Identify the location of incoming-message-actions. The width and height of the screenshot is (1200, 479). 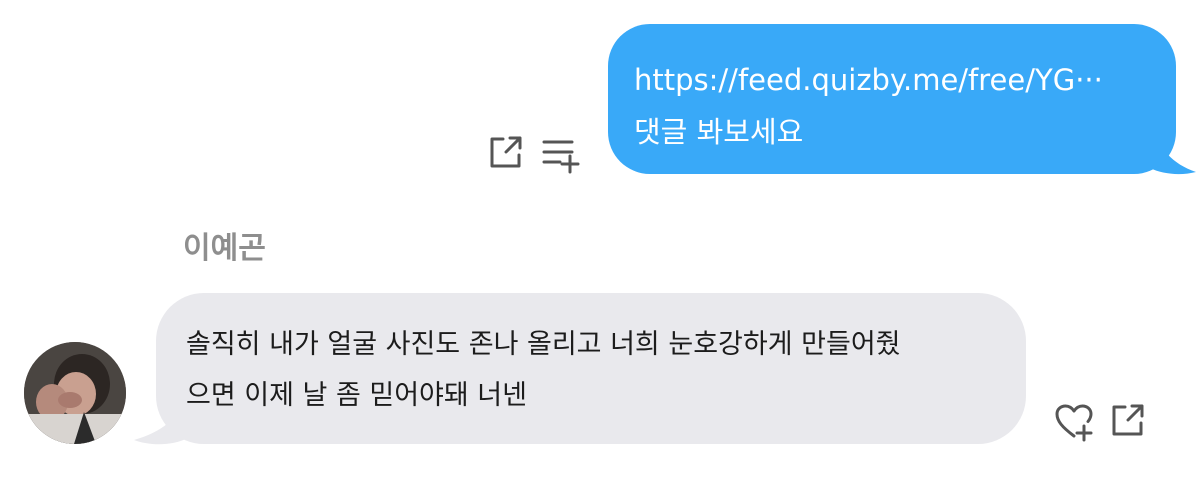
(1102, 422).